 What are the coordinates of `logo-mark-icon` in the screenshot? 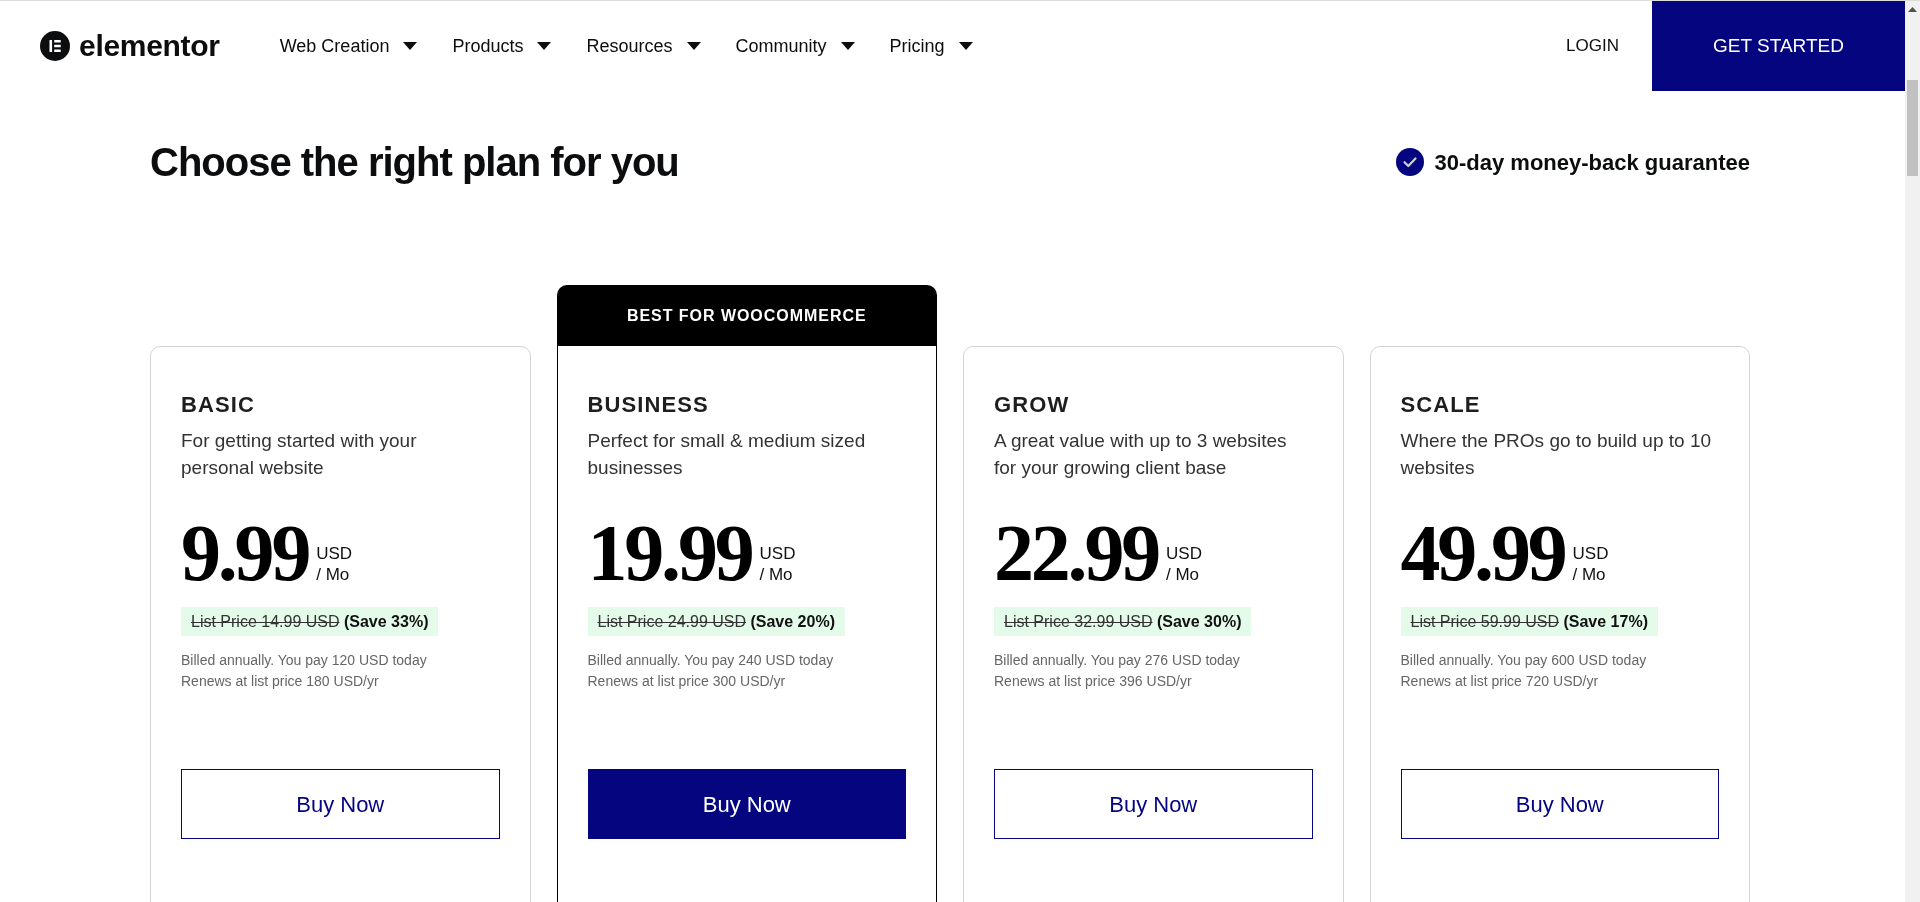 It's located at (55, 46).